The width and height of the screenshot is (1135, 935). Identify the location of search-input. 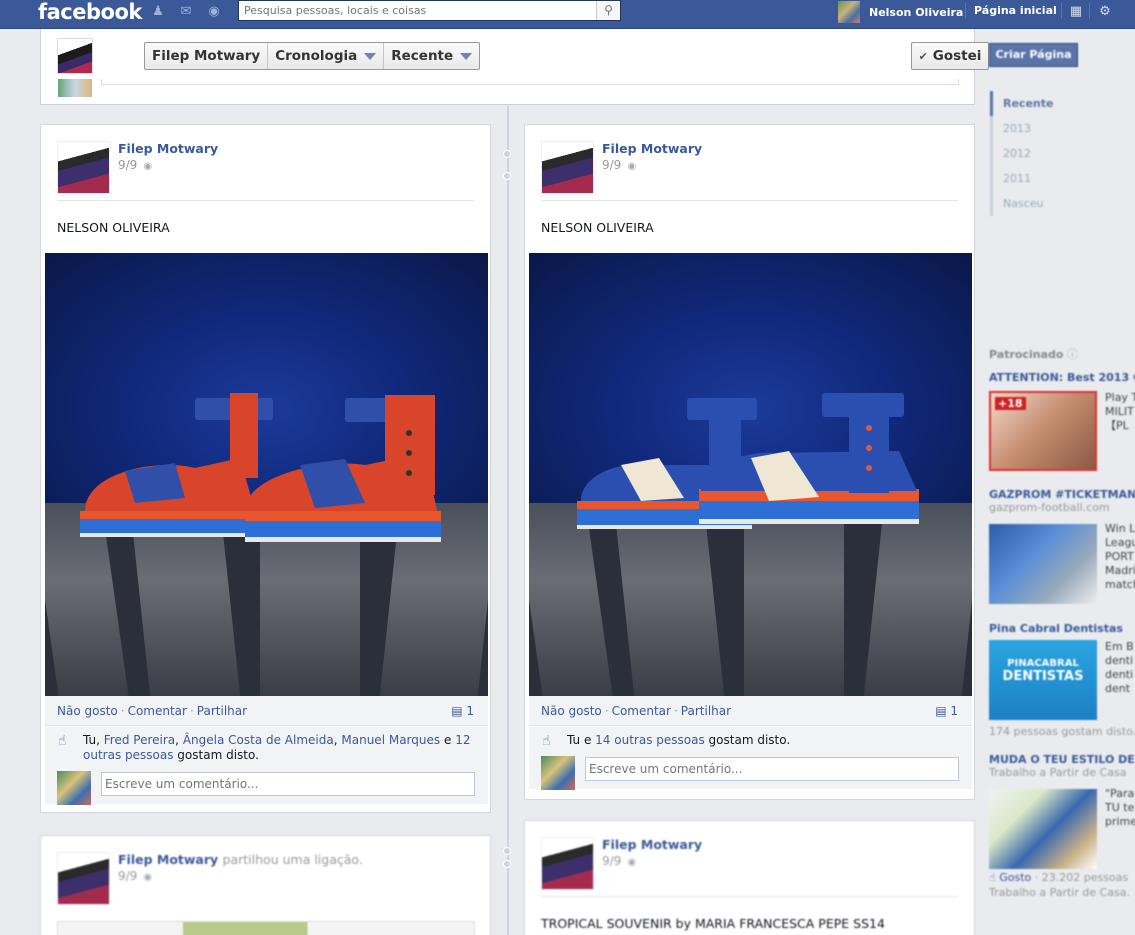
(416, 10).